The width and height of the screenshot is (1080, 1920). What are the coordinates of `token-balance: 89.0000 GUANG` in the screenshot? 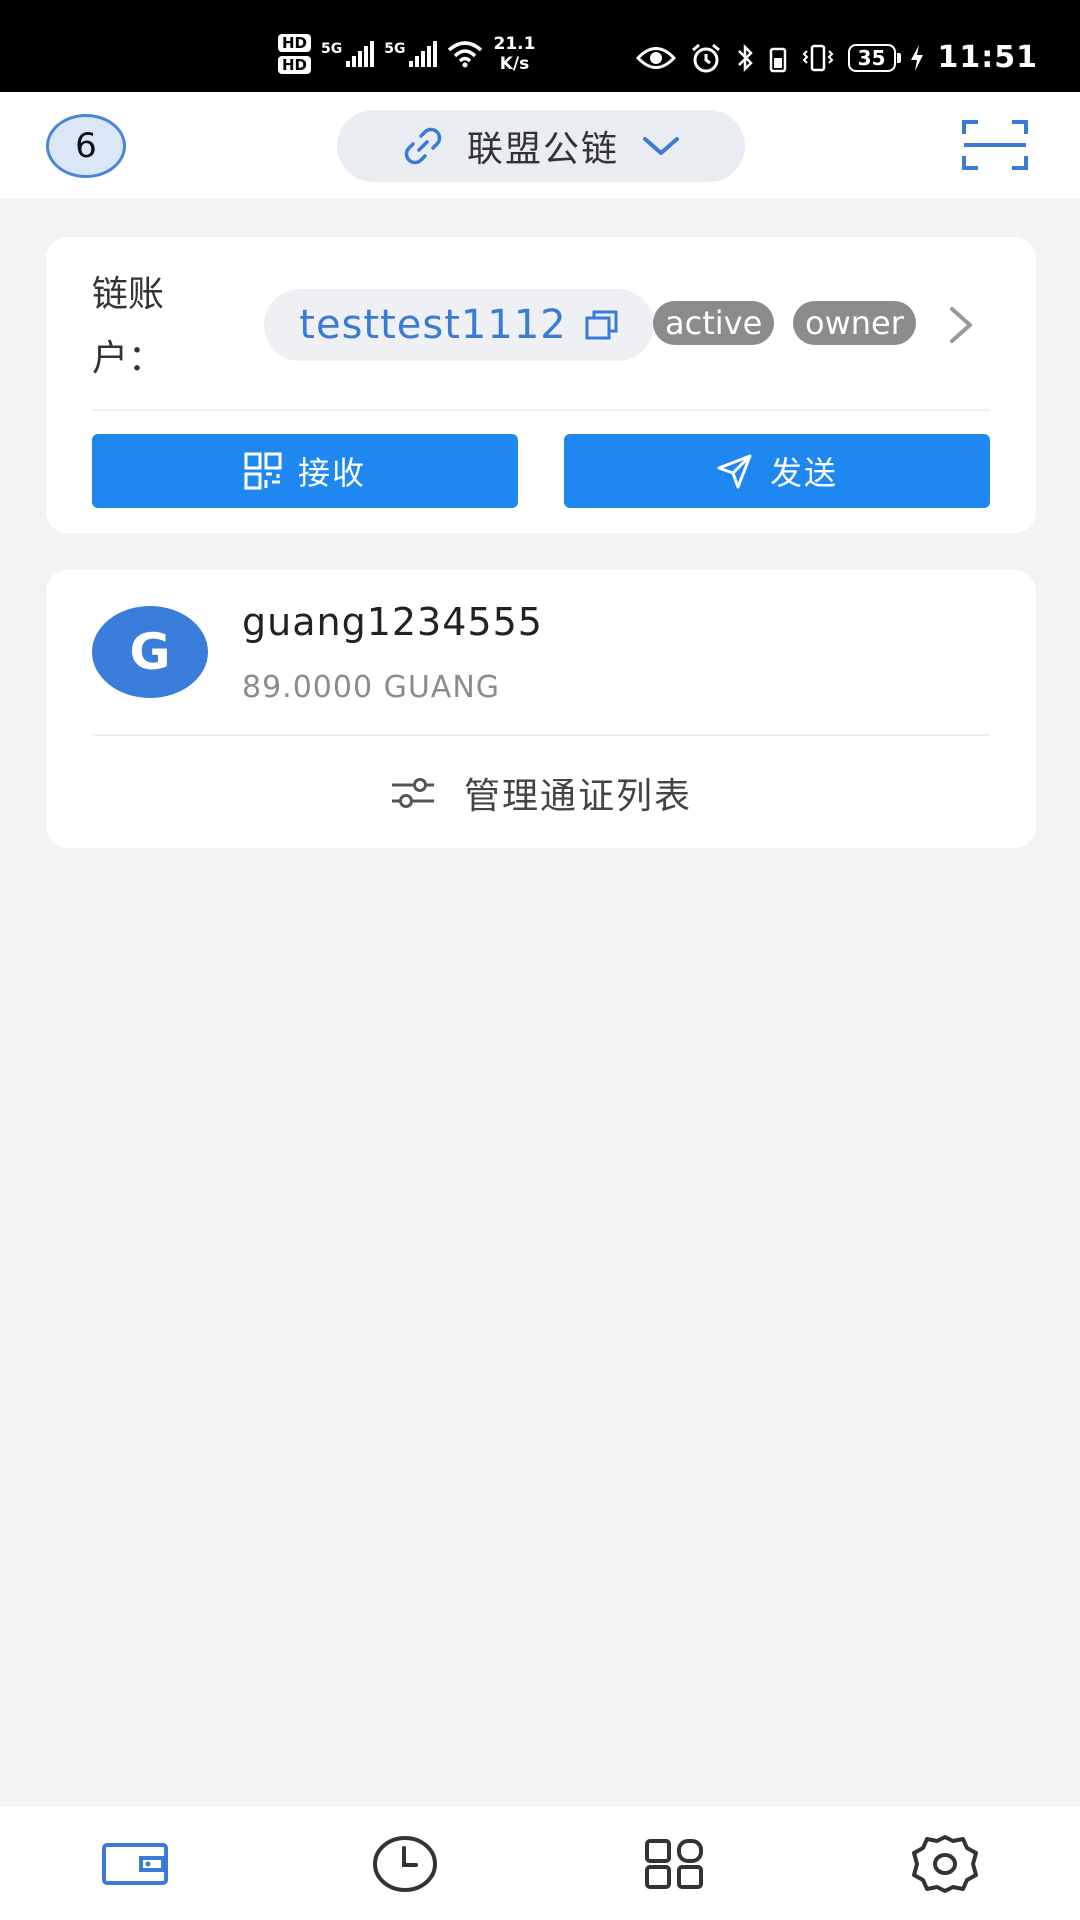 It's located at (371, 687).